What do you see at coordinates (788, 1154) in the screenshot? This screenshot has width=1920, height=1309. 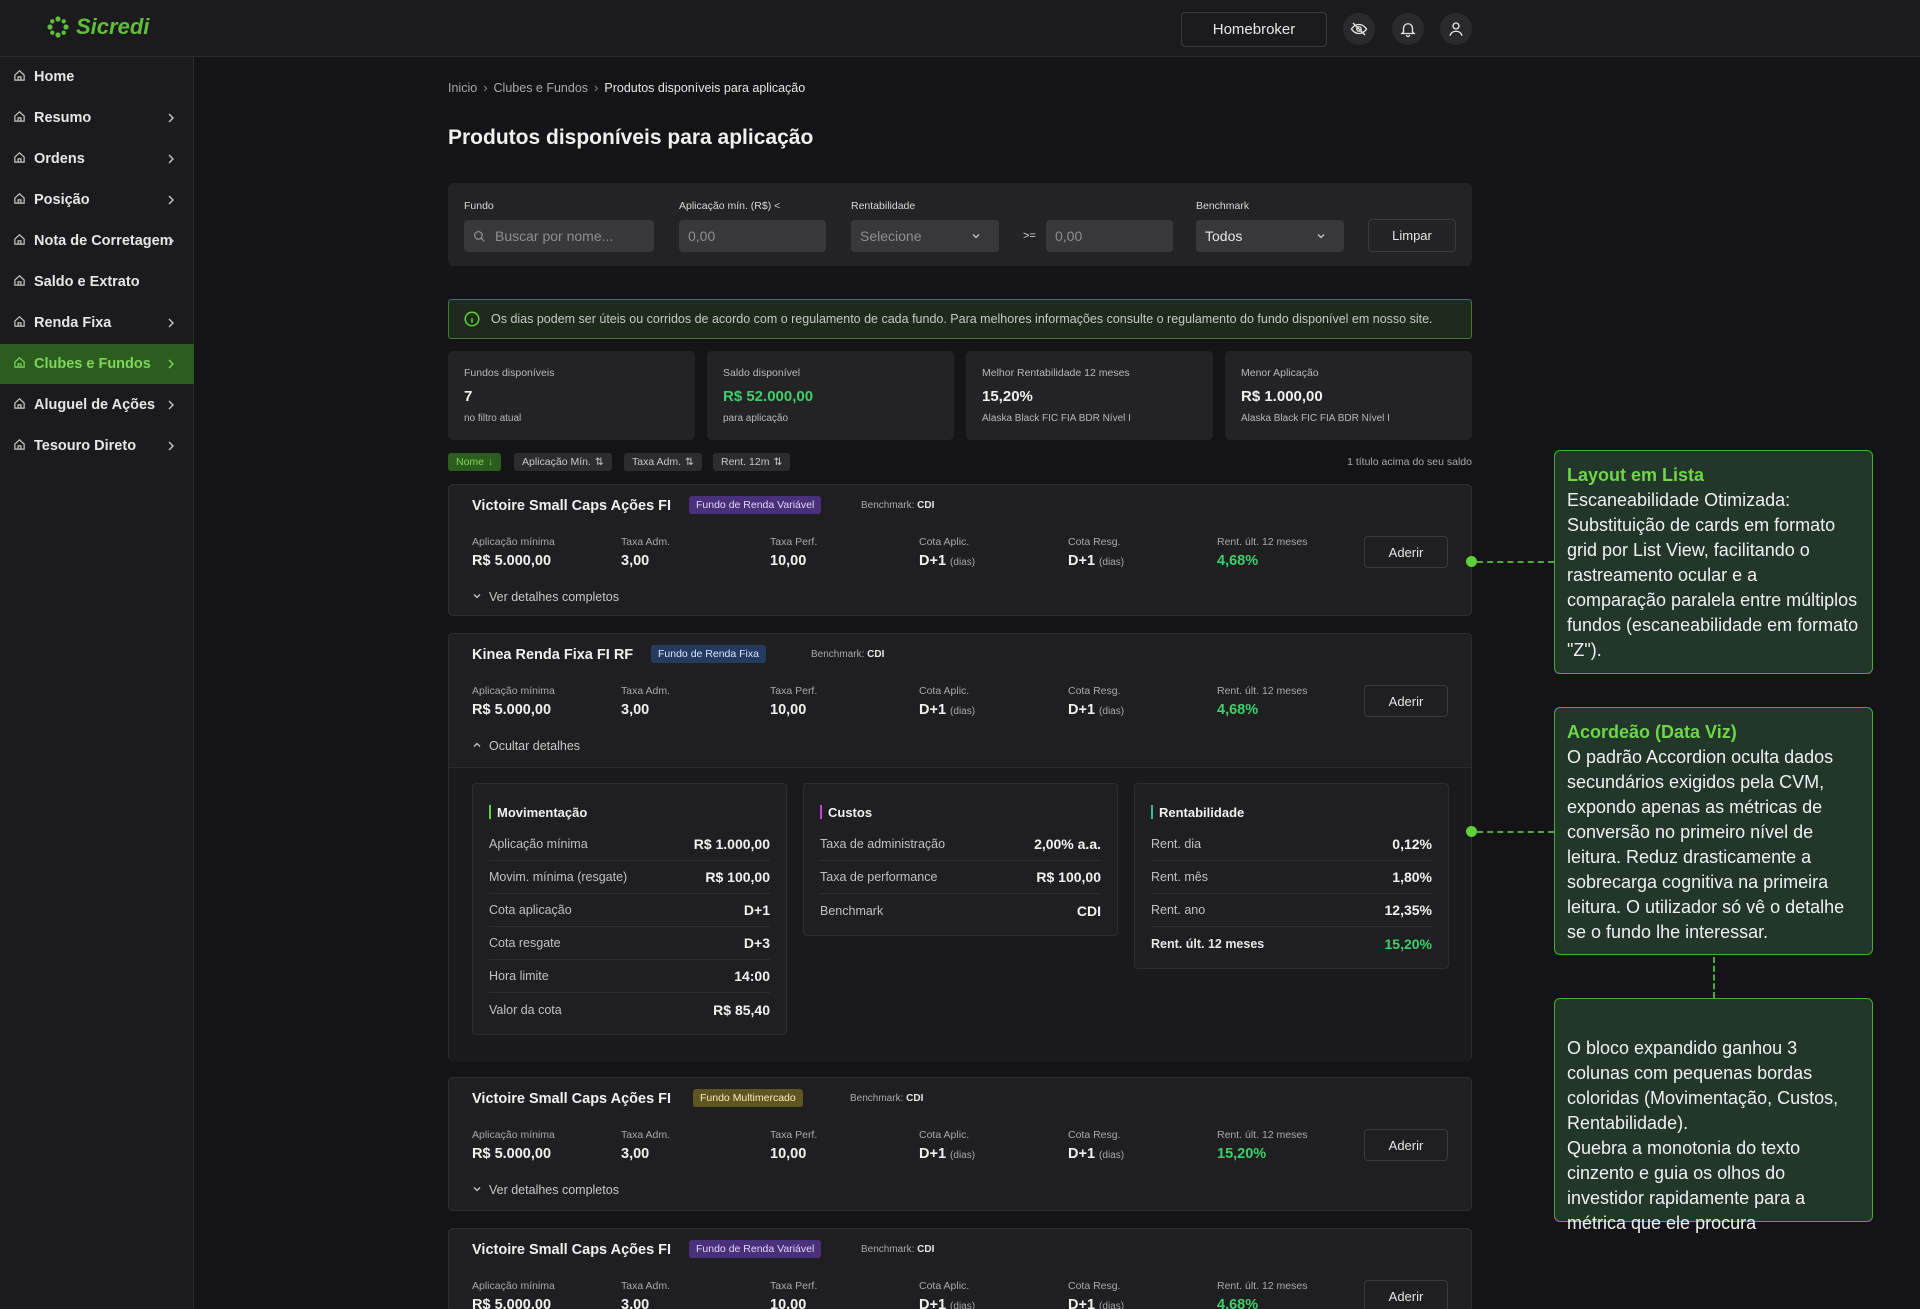 I see `metric-value-text: 10,00` at bounding box center [788, 1154].